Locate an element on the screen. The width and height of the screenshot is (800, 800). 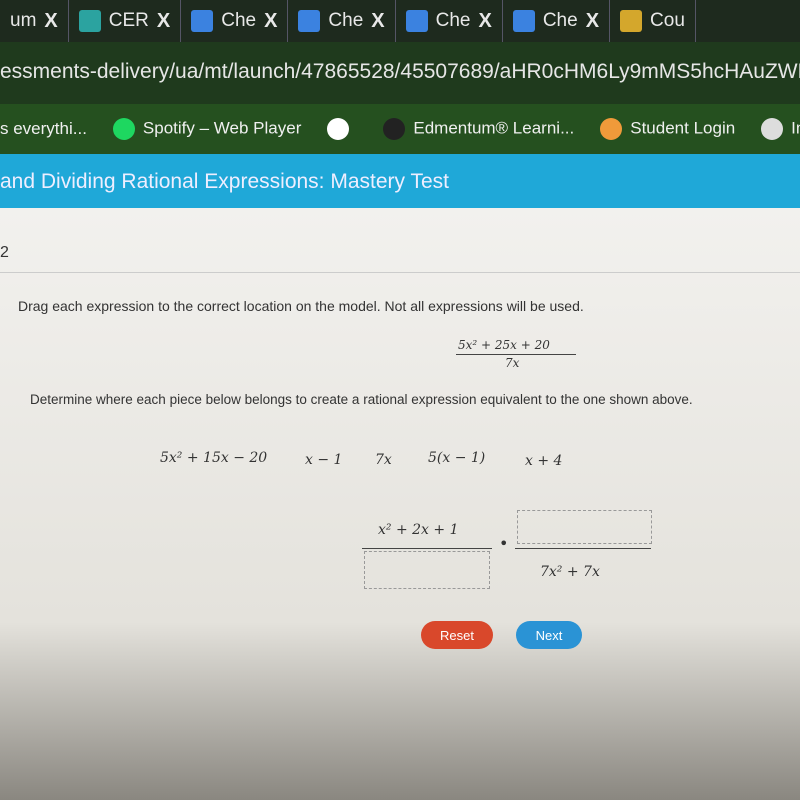
bookmark is located at coordinates (342, 129).